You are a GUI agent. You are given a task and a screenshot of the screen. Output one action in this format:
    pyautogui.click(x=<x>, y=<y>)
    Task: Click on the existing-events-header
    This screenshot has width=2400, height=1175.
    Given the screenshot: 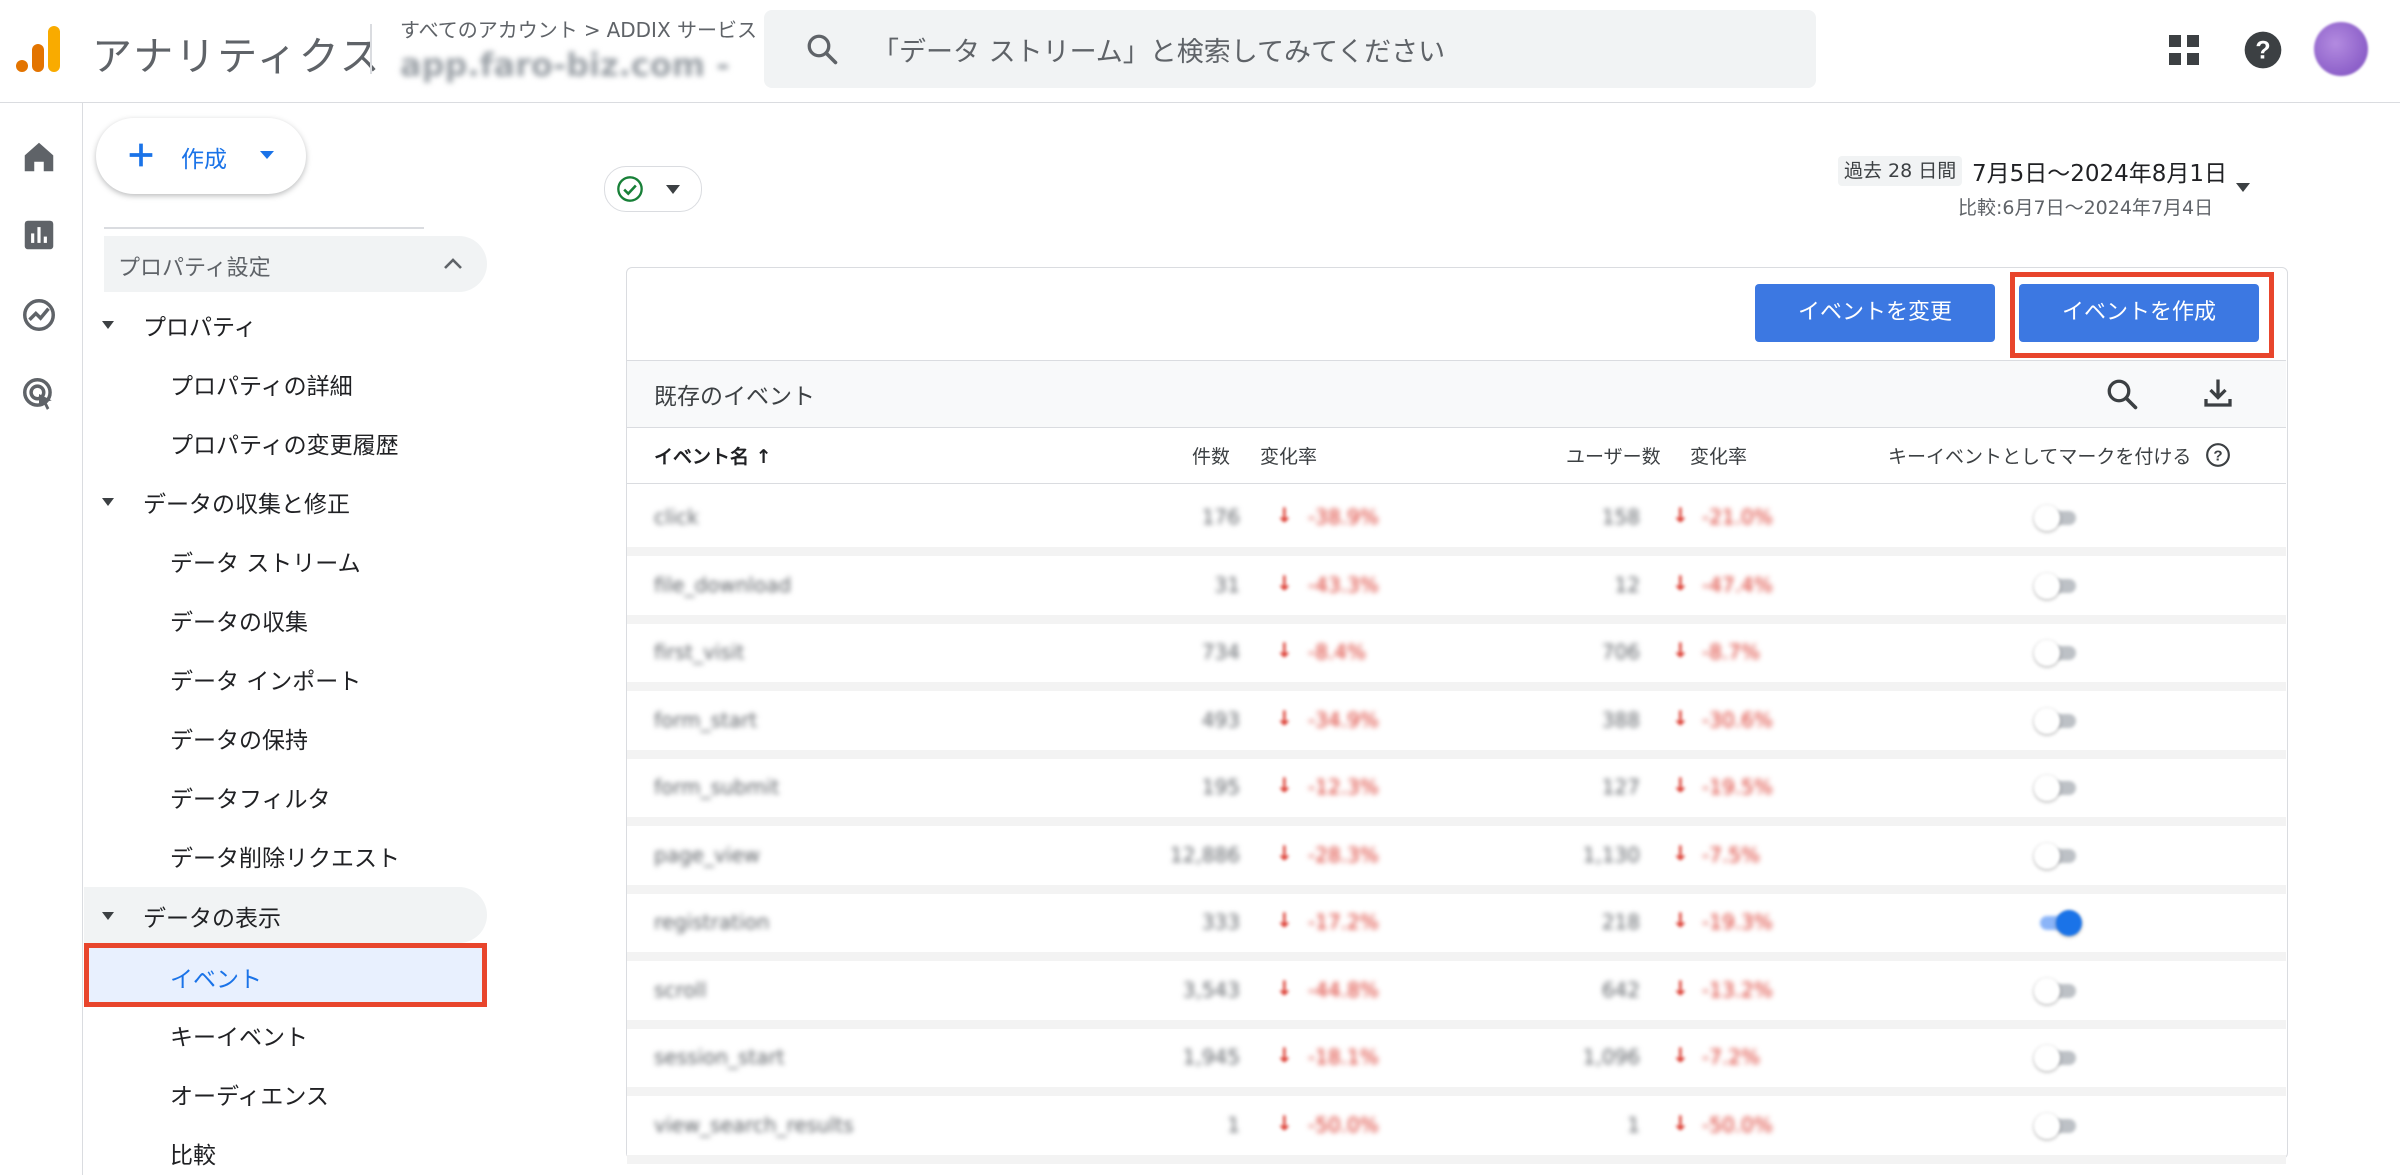 What is the action you would take?
    pyautogui.click(x=1456, y=394)
    